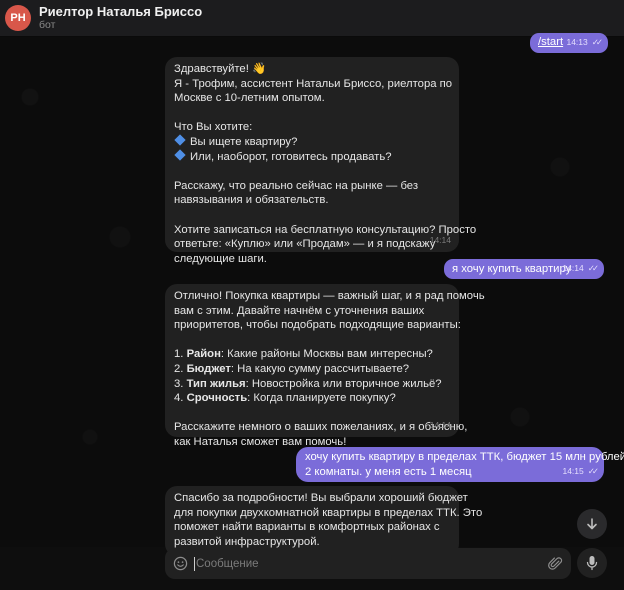  I want to click on avatar: PH, so click(18, 18).